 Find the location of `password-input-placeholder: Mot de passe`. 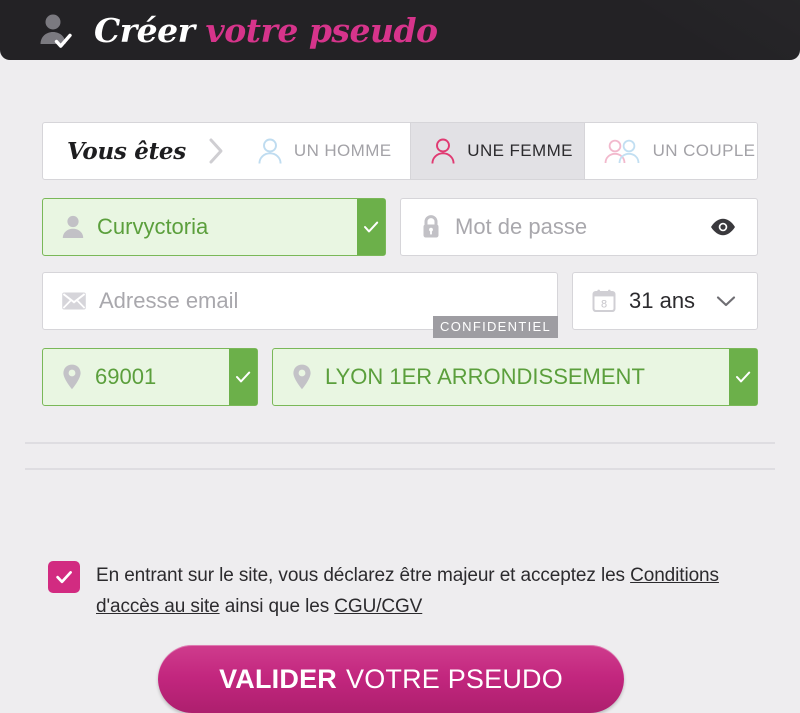

password-input-placeholder: Mot de passe is located at coordinates (521, 226).